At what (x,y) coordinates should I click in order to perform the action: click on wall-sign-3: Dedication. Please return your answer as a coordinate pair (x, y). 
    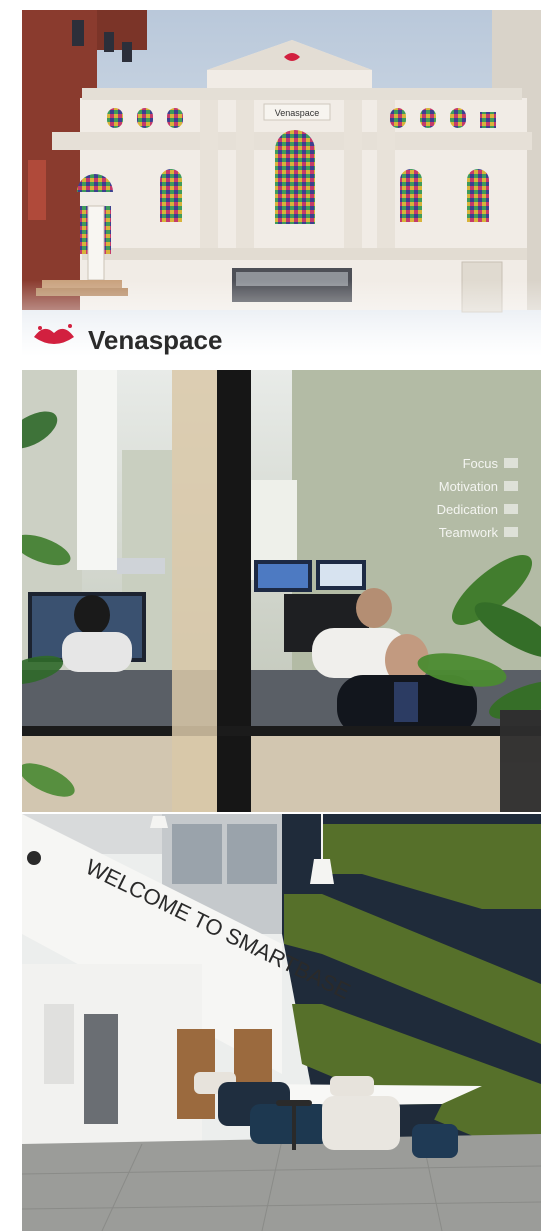
    Looking at the image, I should click on (467, 509).